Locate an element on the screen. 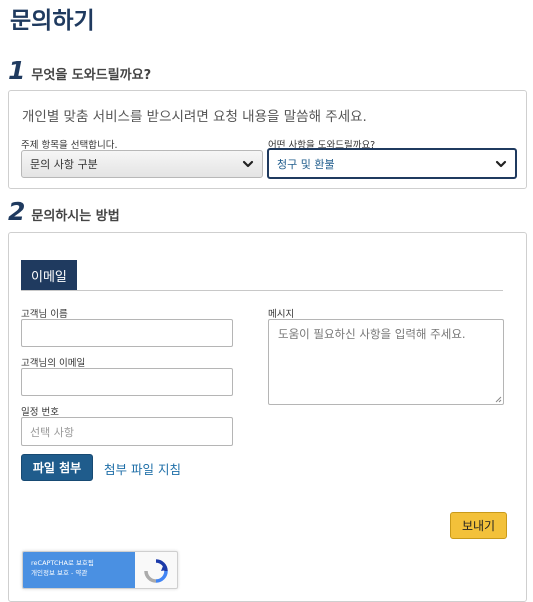 This screenshot has width=533, height=602. email-field is located at coordinates (127, 382).